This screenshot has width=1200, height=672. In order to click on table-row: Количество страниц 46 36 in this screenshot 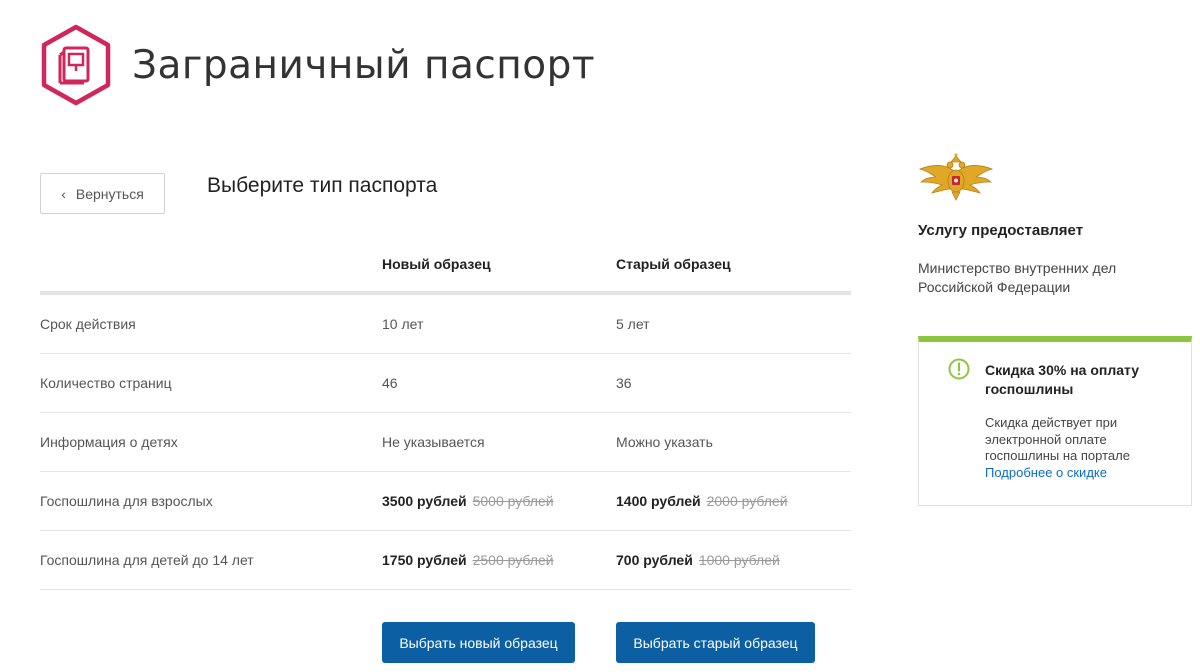, I will do `click(445, 383)`.